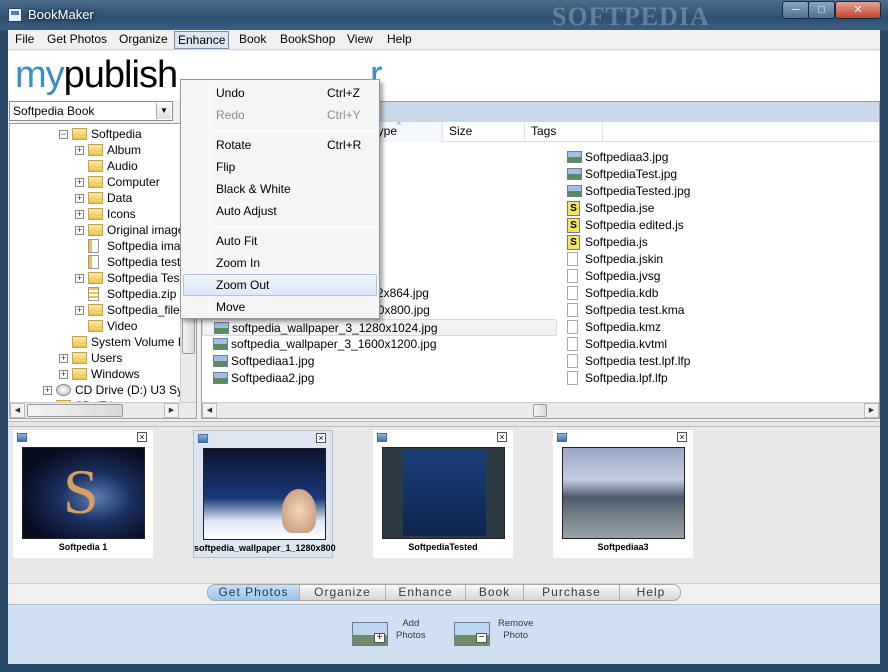  What do you see at coordinates (681, 327) in the screenshot?
I see `file-item: Softpedia.kmz` at bounding box center [681, 327].